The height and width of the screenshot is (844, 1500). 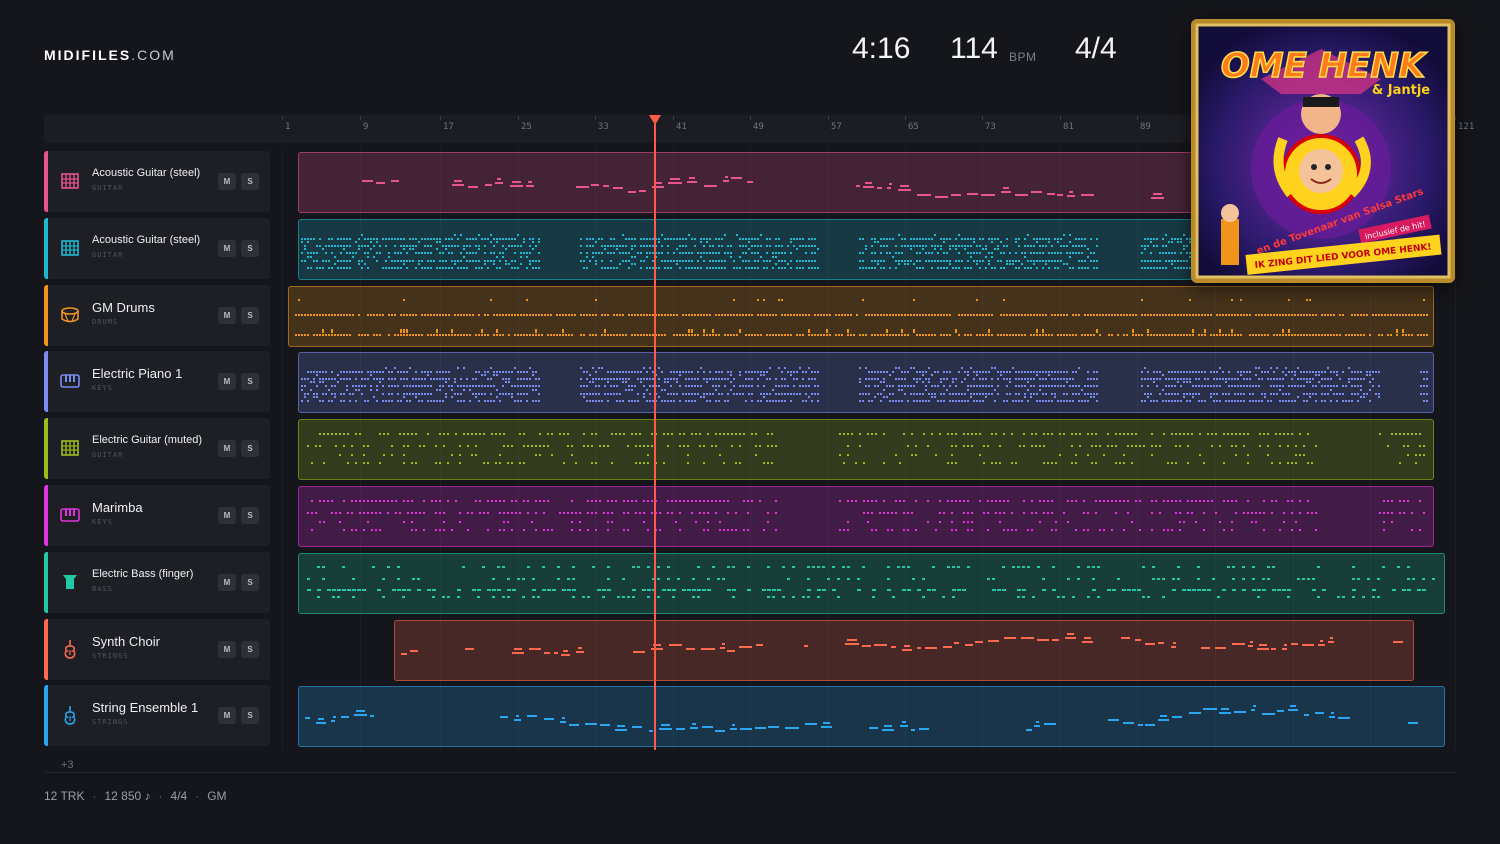 What do you see at coordinates (525, 124) in the screenshot?
I see `ruler-tick: 25` at bounding box center [525, 124].